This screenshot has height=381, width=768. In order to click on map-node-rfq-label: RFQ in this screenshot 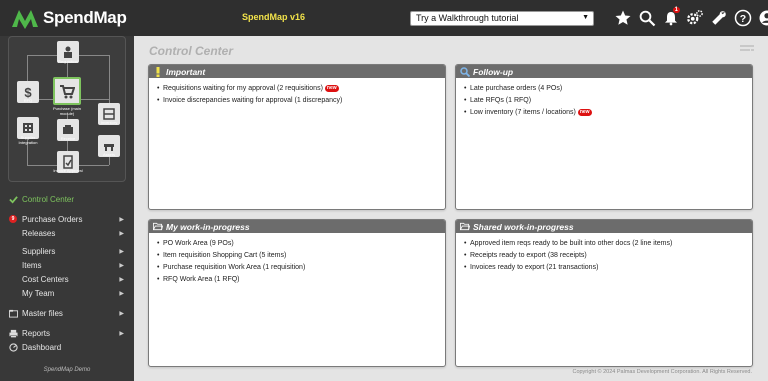, I will do `click(28, 100)`.